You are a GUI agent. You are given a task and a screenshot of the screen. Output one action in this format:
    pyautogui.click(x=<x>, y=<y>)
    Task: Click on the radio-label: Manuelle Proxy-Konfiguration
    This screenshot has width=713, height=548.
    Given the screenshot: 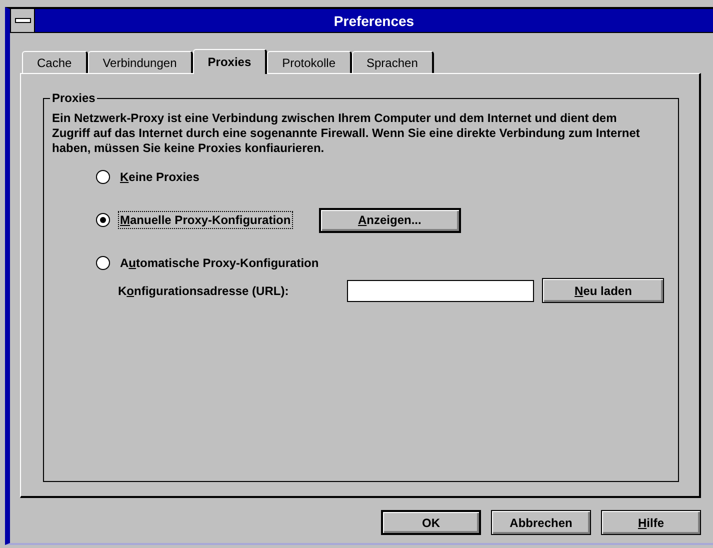 What is the action you would take?
    pyautogui.click(x=205, y=220)
    